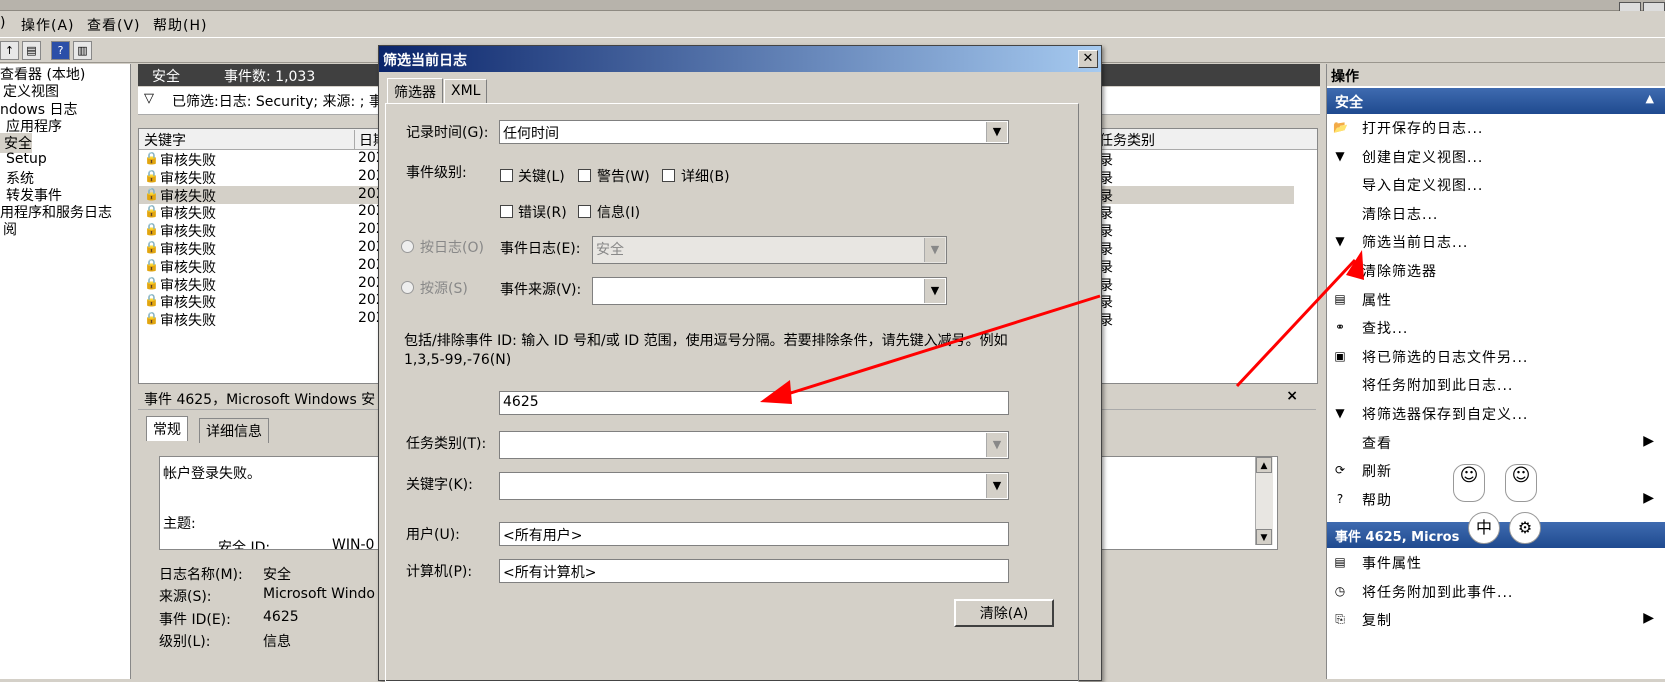  I want to click on arrow-to-event-id, so click(939, 346).